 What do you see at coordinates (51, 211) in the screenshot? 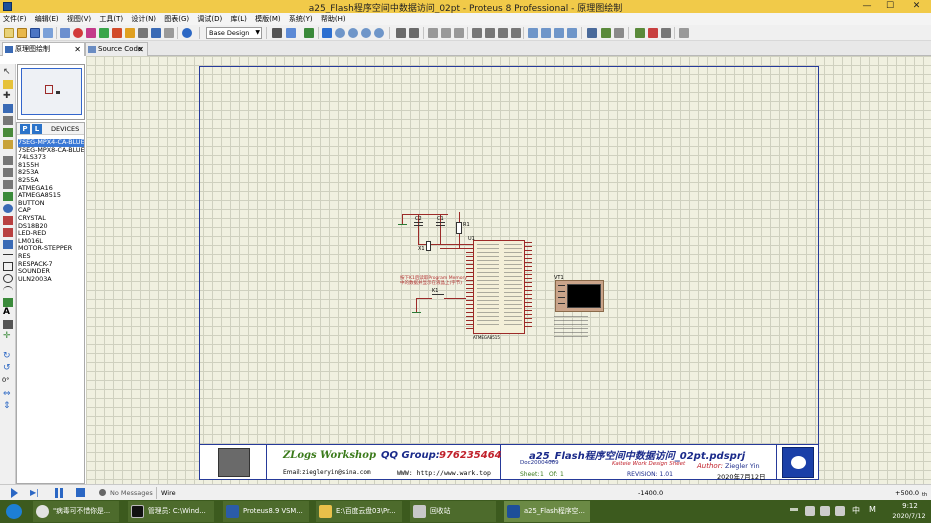
I see `device-list-item: CAP` at bounding box center [51, 211].